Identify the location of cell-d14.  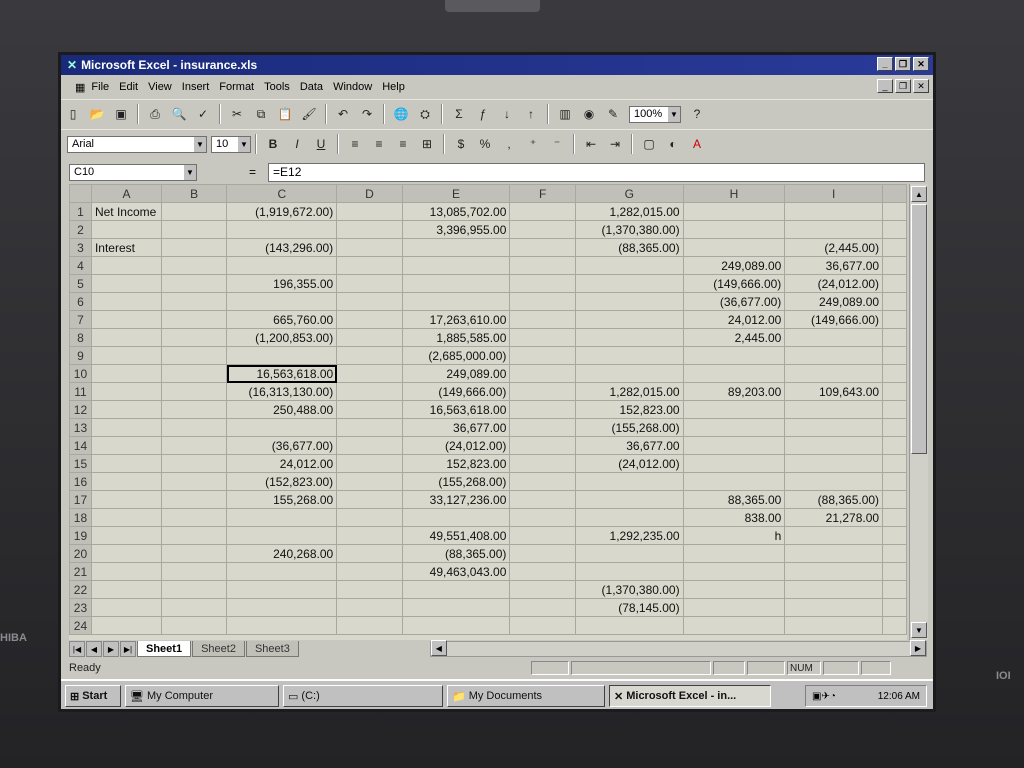
(369, 445).